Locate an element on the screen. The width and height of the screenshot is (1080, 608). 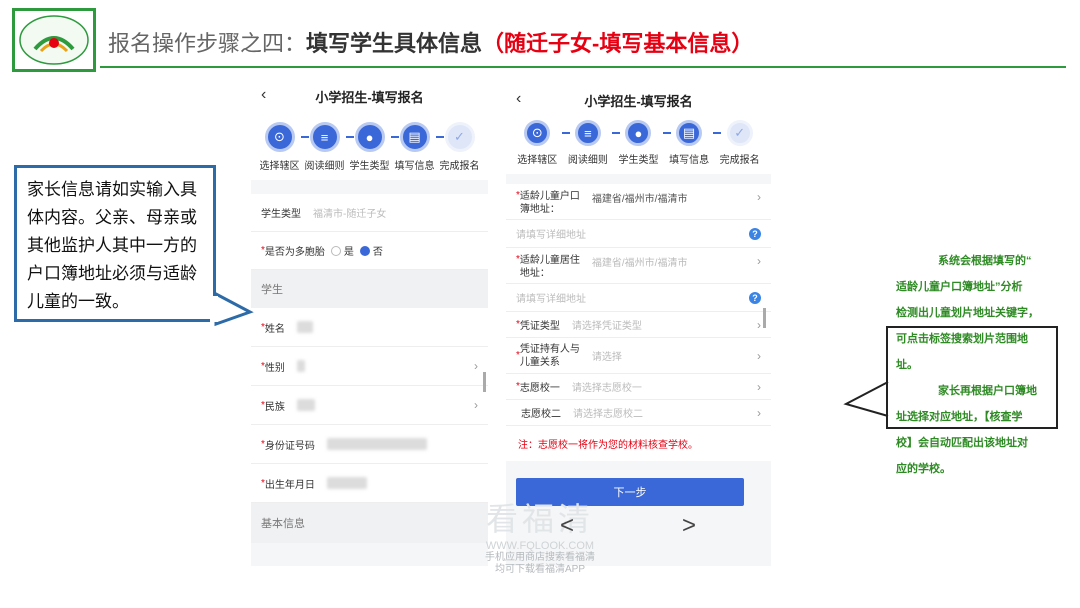
school-choice-2-field: 志愿校二 请选择志愿校二 › is located at coordinates (638, 413).